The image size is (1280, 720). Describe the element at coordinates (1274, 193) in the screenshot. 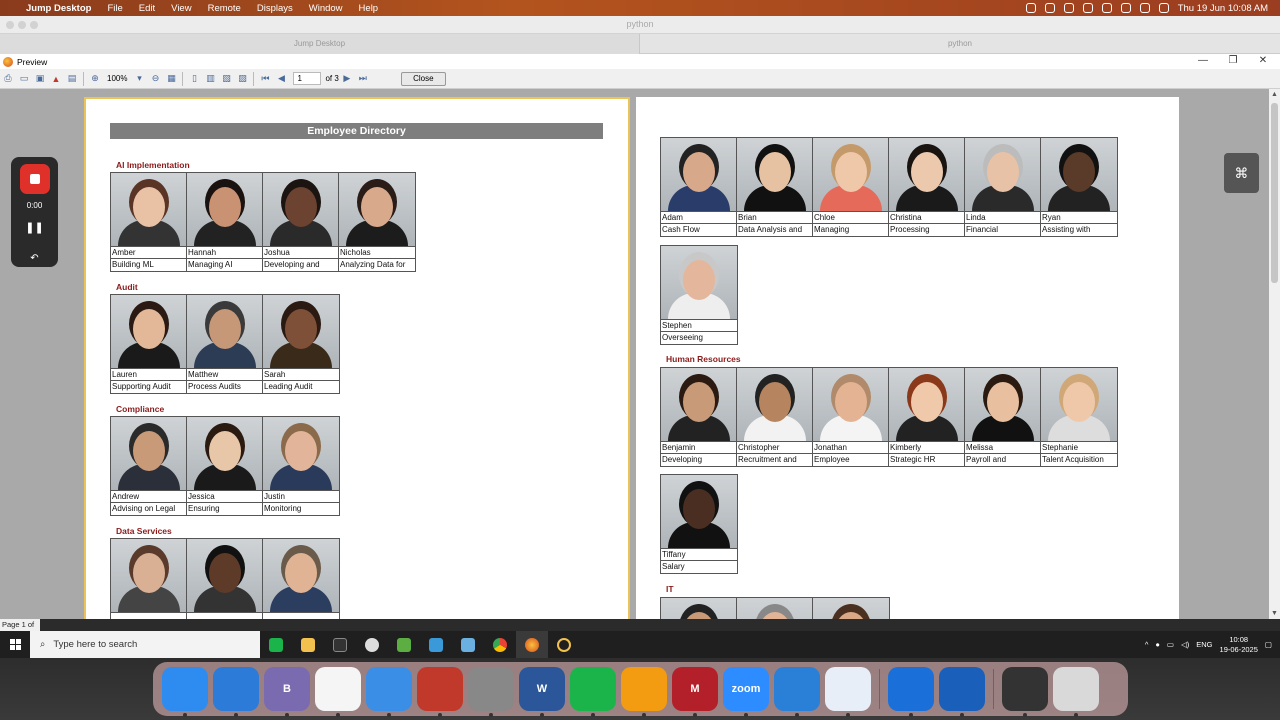

I see `scrollbar-thumb` at that location.